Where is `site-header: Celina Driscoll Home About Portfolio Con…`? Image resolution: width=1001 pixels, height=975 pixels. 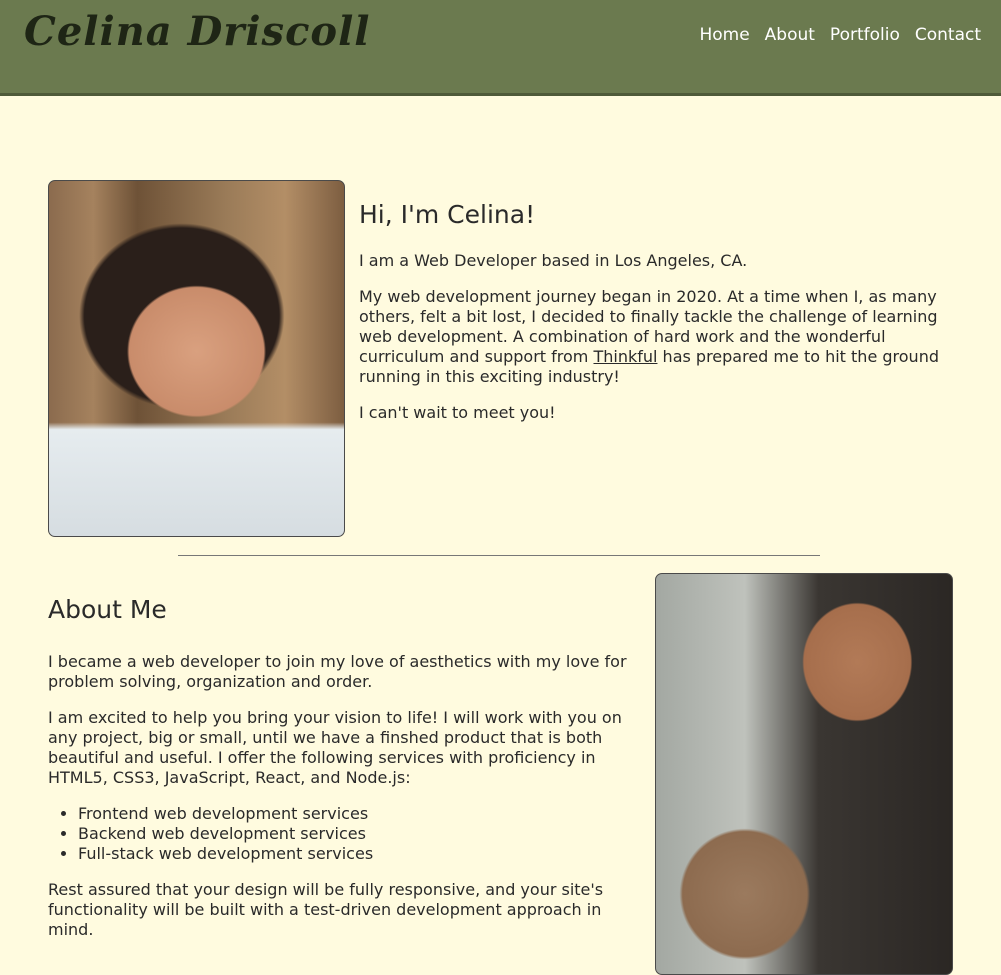
site-header: Celina Driscoll Home About Portfolio Con… is located at coordinates (500, 48).